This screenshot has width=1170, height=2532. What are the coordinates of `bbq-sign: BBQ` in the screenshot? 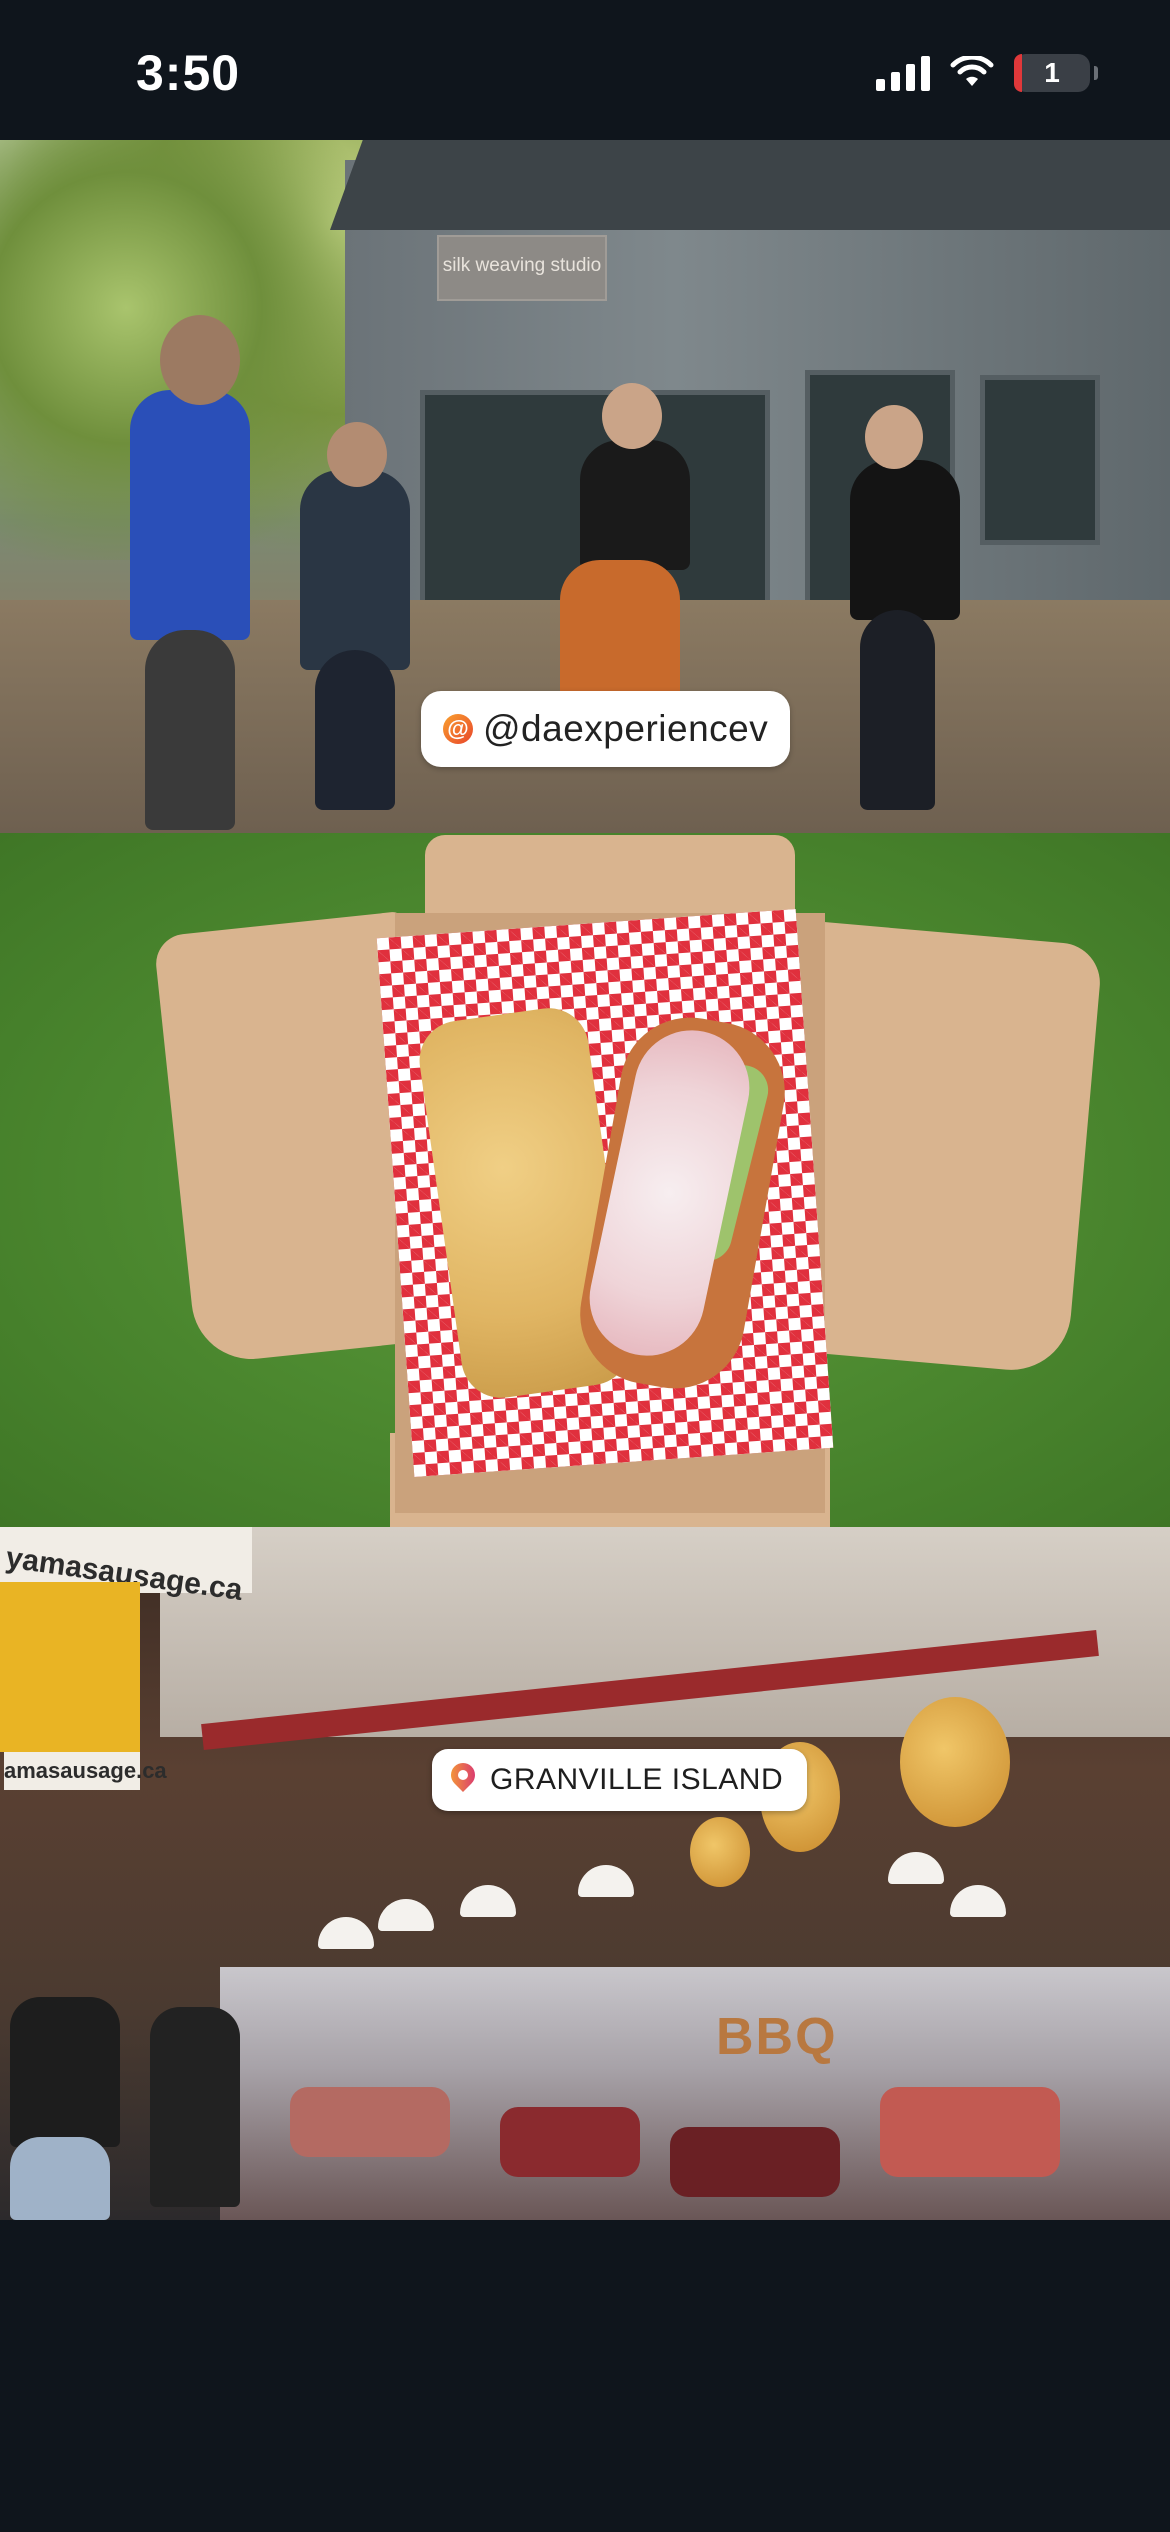 It's located at (777, 2037).